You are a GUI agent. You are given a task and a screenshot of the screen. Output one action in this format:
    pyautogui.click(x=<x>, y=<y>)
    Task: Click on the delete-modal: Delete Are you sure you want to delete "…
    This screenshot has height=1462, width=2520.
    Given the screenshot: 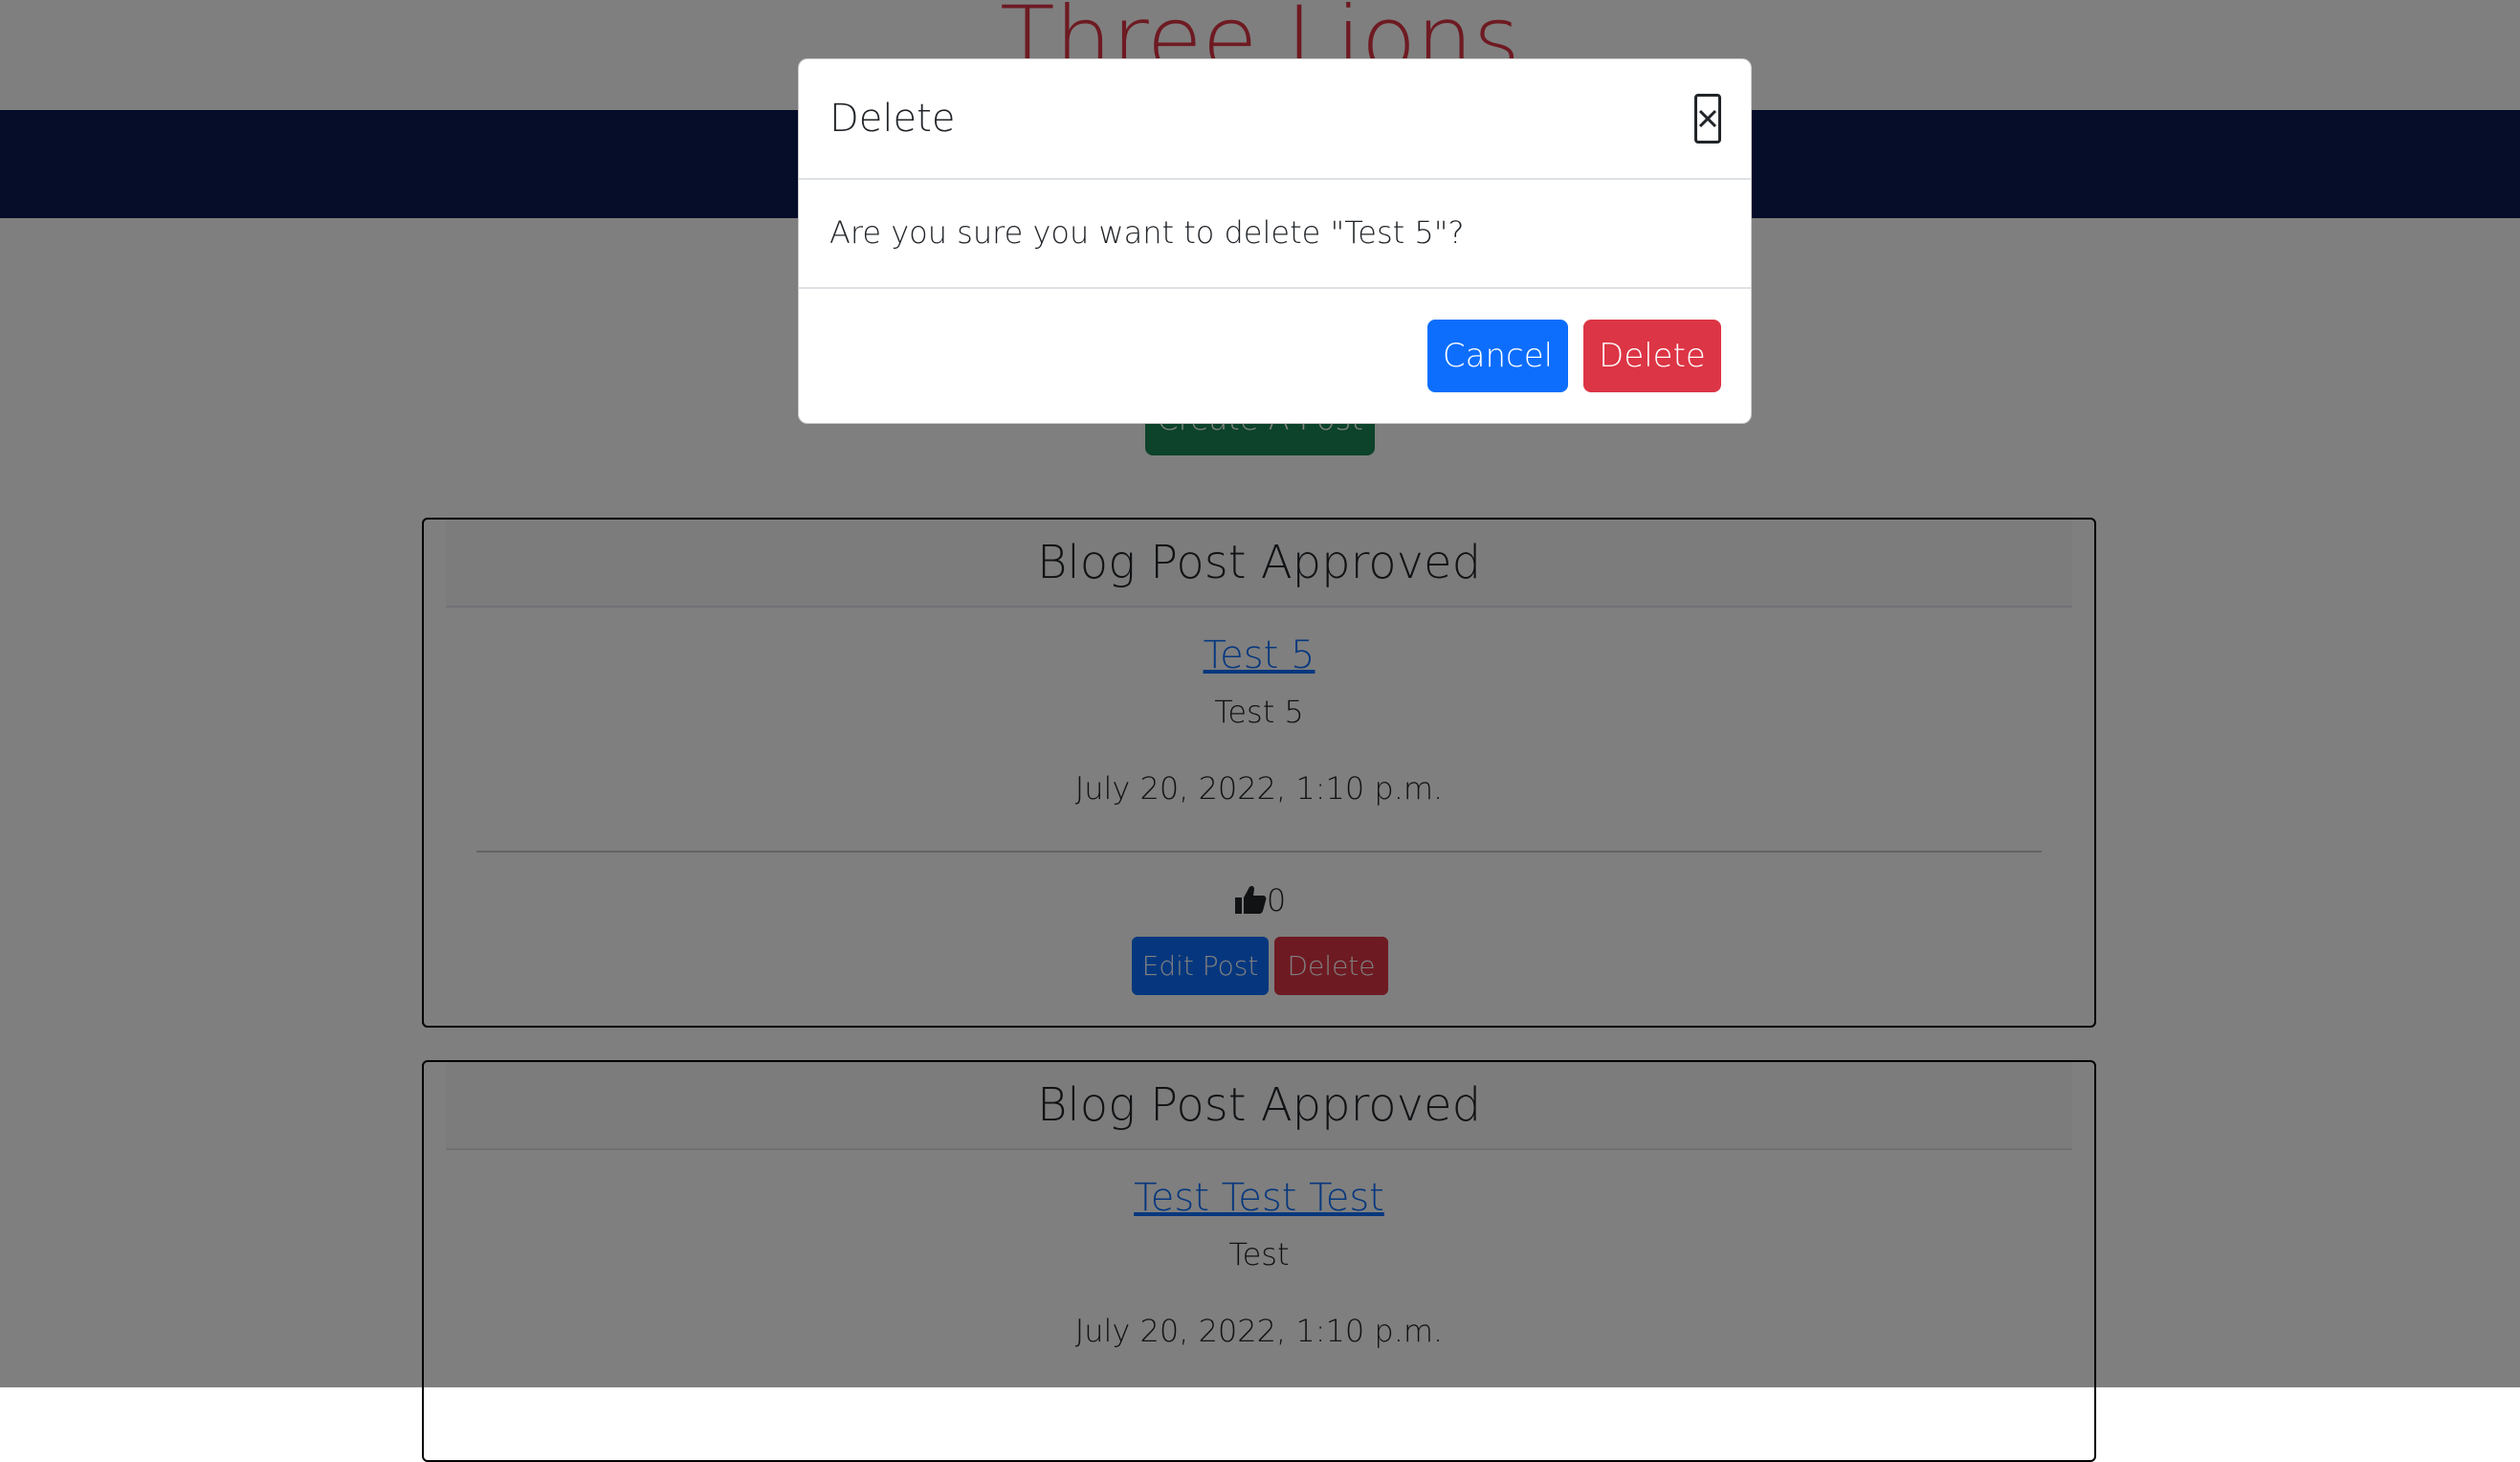 What is the action you would take?
    pyautogui.click(x=1275, y=241)
    